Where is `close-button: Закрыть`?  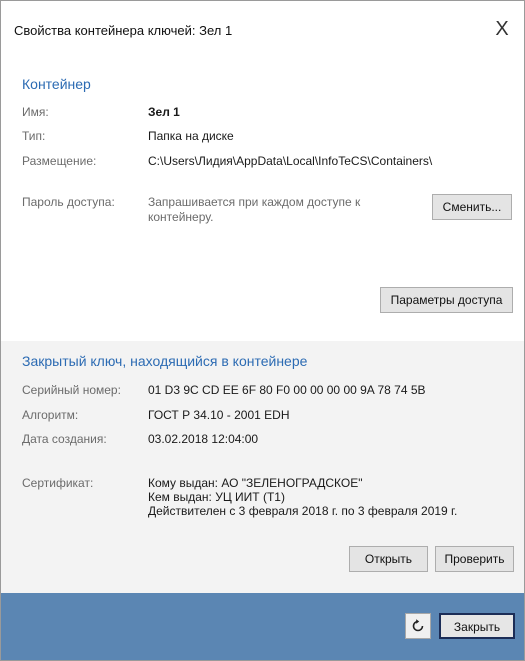 close-button: Закрыть is located at coordinates (477, 626).